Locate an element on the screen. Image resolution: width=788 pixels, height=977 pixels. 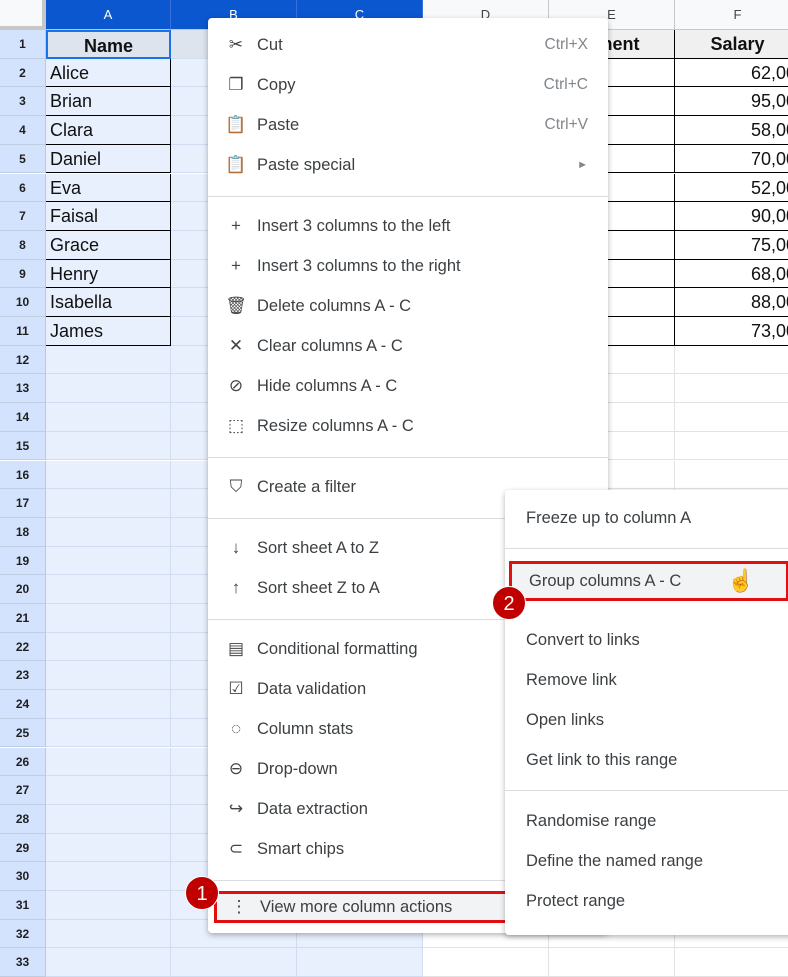
row-header-21: 21 is located at coordinates (23, 618).